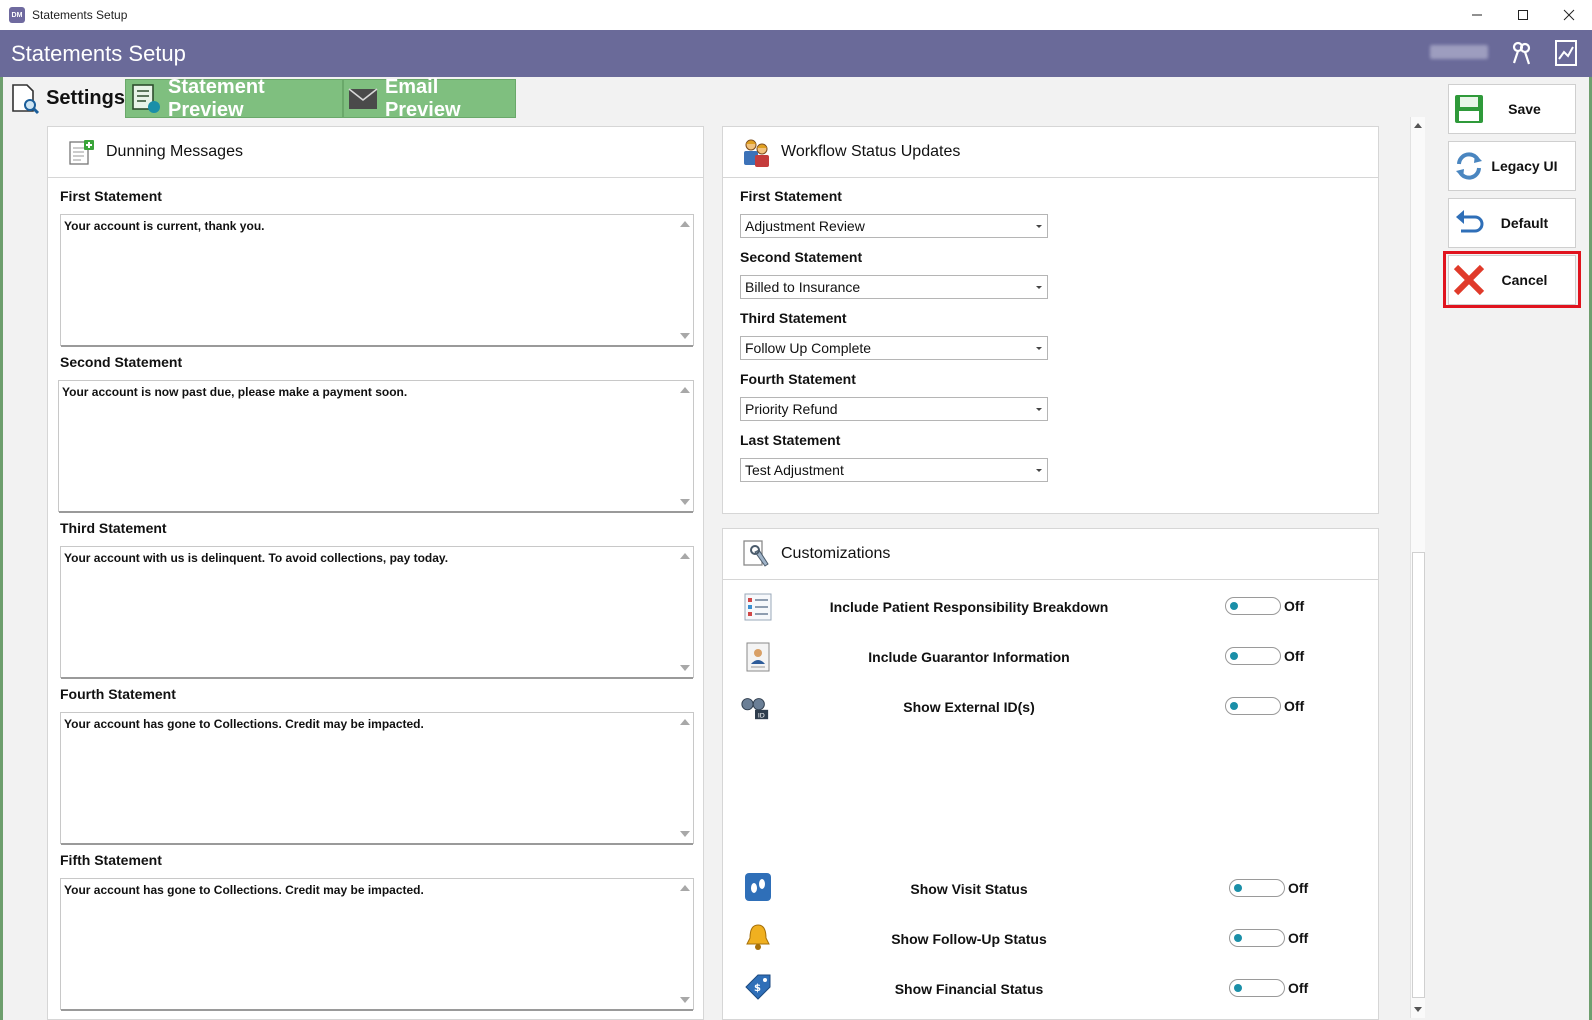 Image resolution: width=1592 pixels, height=1020 pixels. I want to click on minimize-button, so click(1477, 15).